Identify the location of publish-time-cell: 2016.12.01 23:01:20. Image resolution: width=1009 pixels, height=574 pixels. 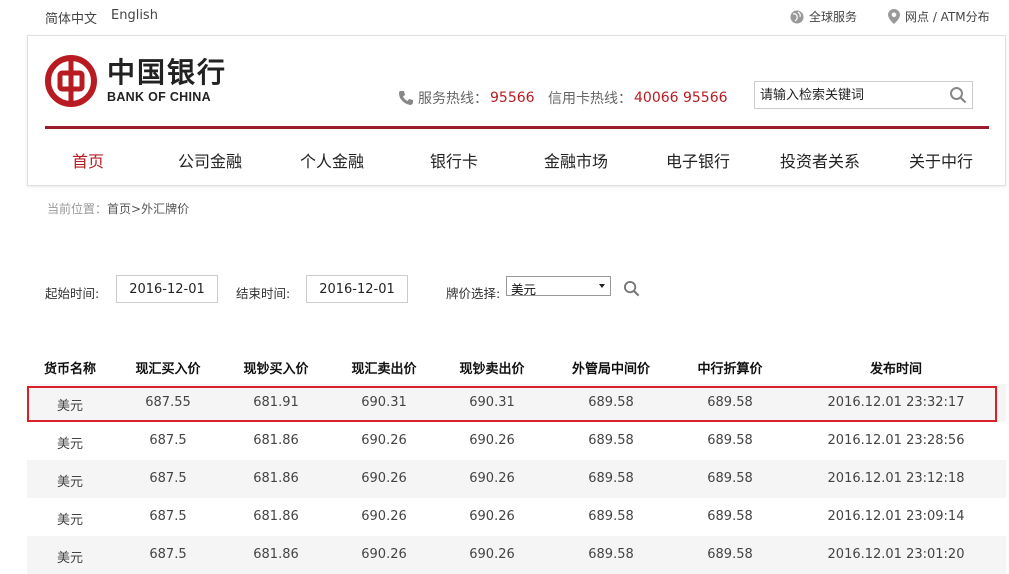
(896, 554).